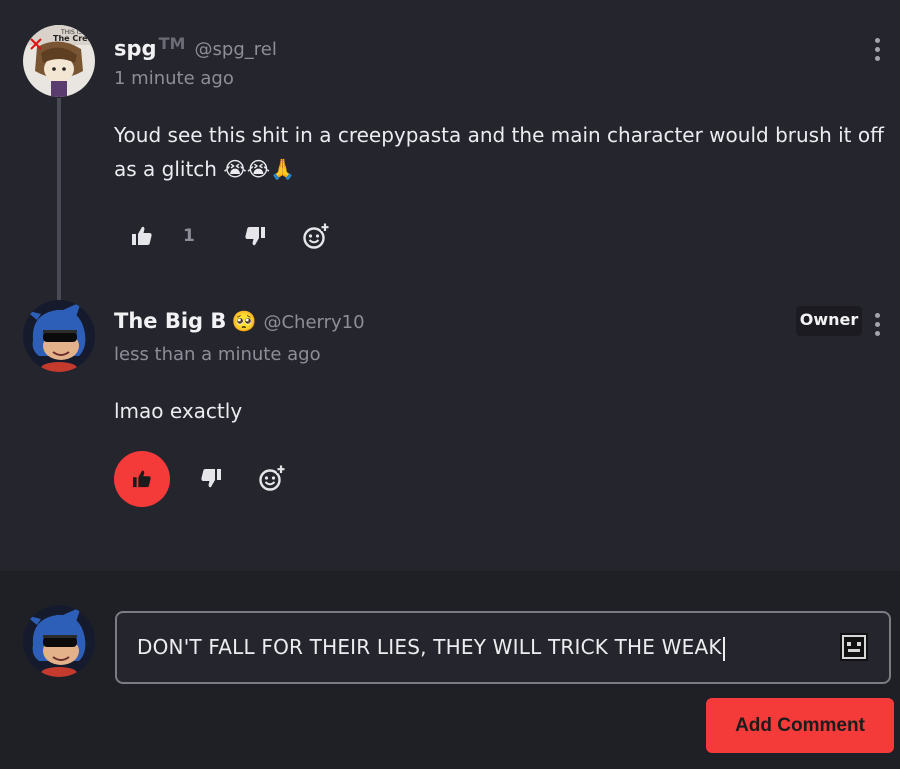 Image resolution: width=900 pixels, height=769 pixels. Describe the element at coordinates (217, 354) in the screenshot. I see `comment-timestamp: less than a minute ago` at that location.